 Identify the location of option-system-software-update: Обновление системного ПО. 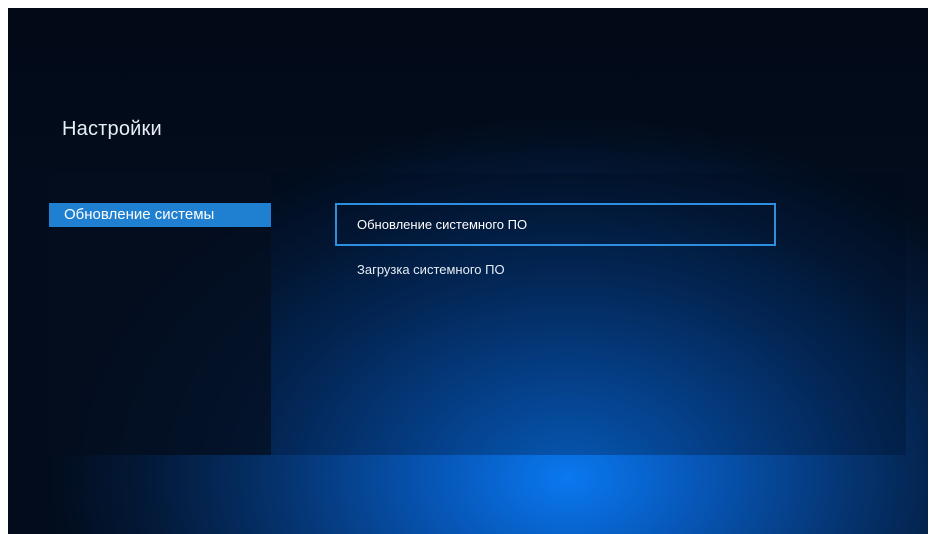
(555, 224).